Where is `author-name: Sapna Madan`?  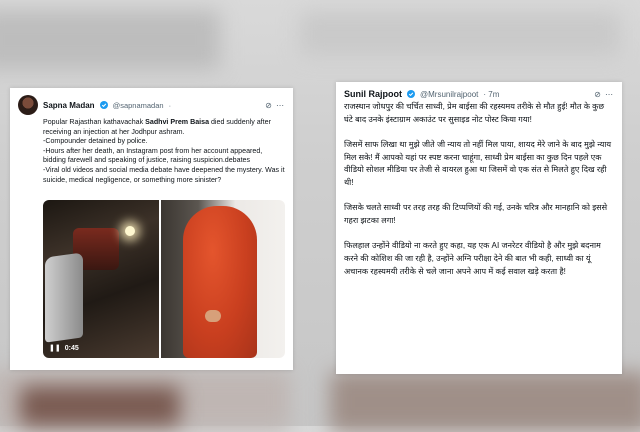 author-name: Sapna Madan is located at coordinates (69, 105).